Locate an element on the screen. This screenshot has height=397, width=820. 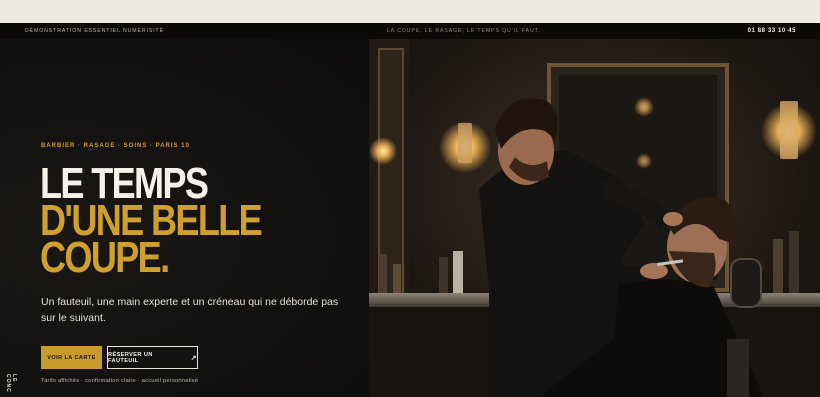
view-menu-button: Voir la carte is located at coordinates (71, 357).